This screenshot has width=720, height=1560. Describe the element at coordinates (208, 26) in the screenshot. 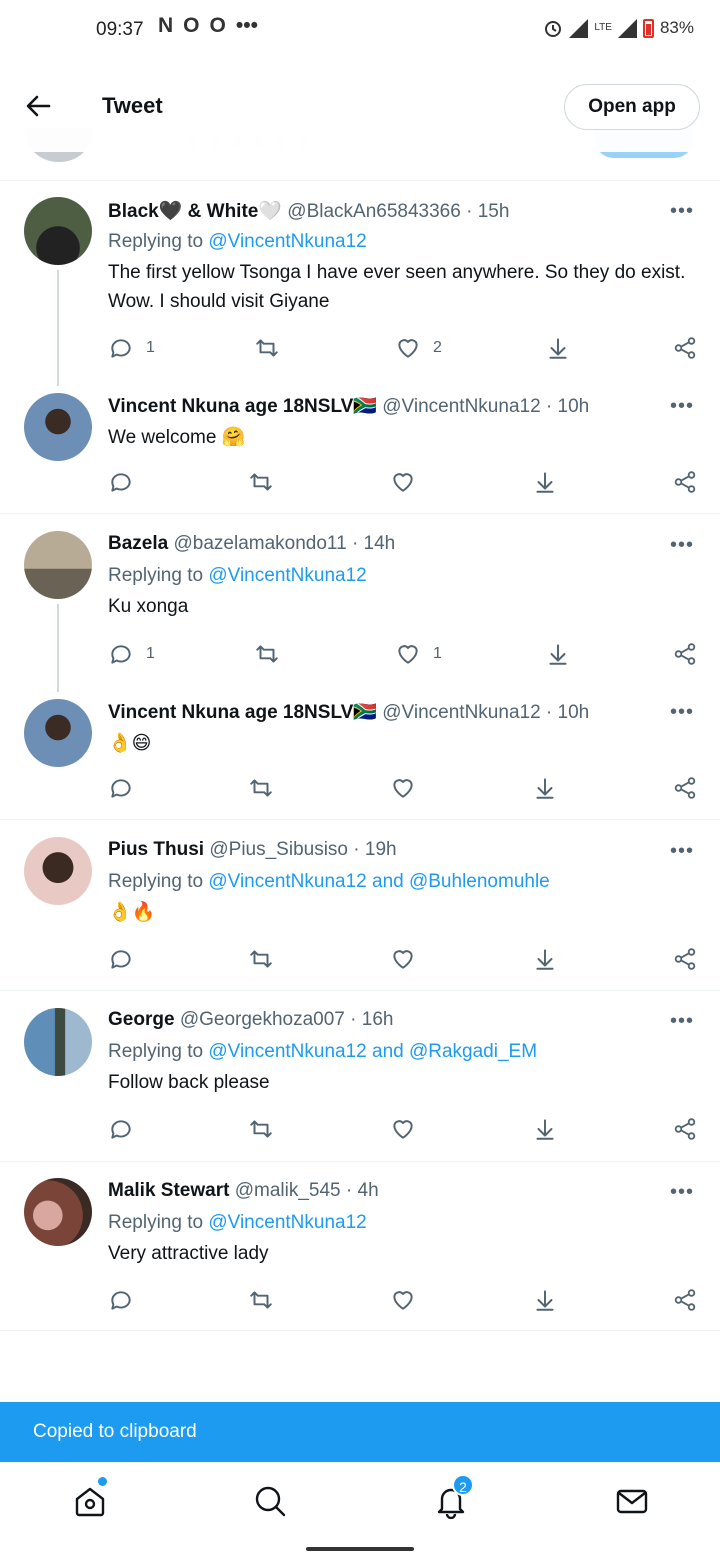

I see `status-notification-icons: N O O •••` at that location.